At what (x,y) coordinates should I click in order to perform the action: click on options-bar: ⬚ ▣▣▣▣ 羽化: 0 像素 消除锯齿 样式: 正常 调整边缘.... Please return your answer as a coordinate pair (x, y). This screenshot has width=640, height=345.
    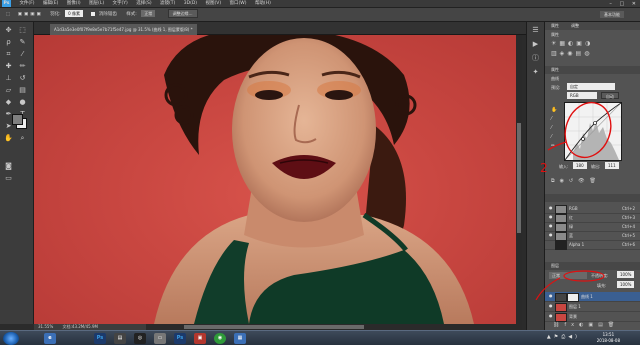
    Looking at the image, I should click on (320, 15).